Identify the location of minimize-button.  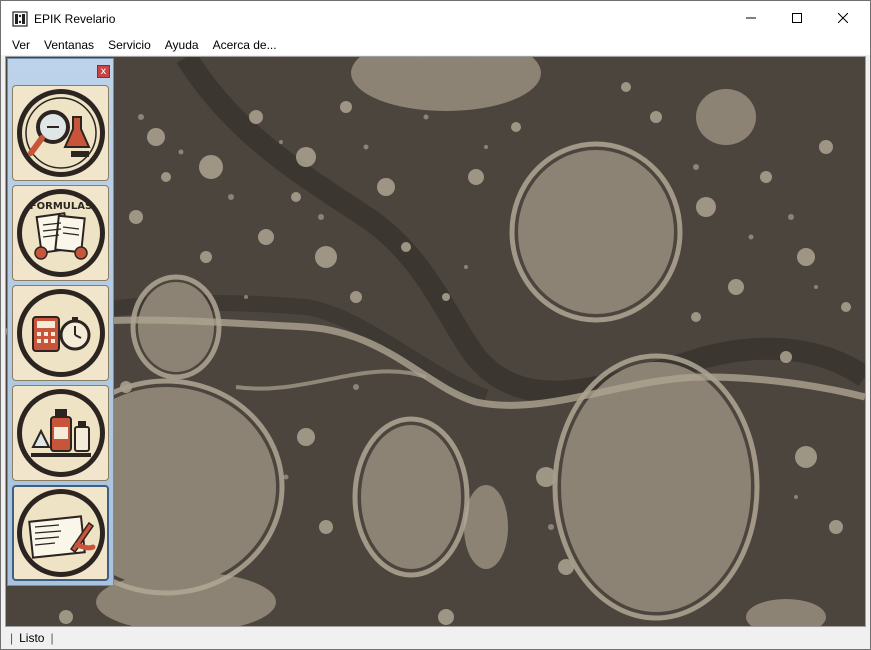
(751, 18).